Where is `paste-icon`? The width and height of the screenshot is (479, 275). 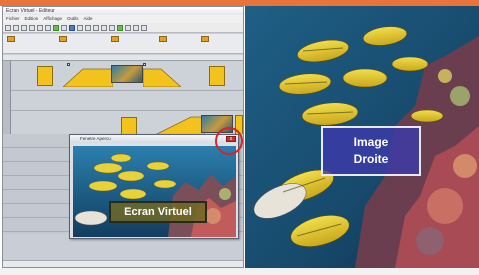 paste-icon is located at coordinates (40, 27).